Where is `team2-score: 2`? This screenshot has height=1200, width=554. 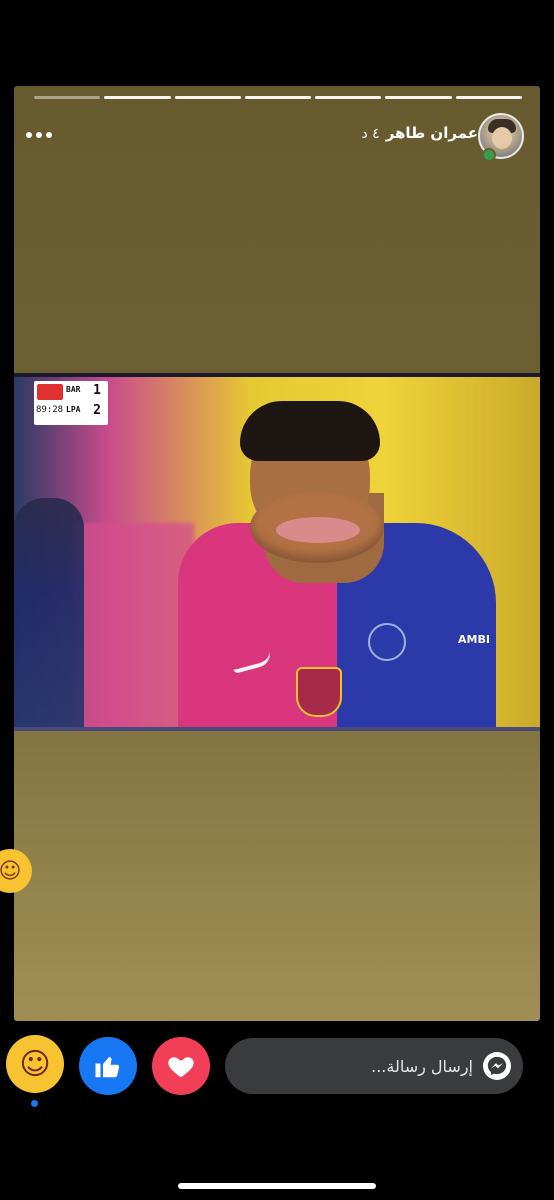 team2-score: 2 is located at coordinates (97, 410).